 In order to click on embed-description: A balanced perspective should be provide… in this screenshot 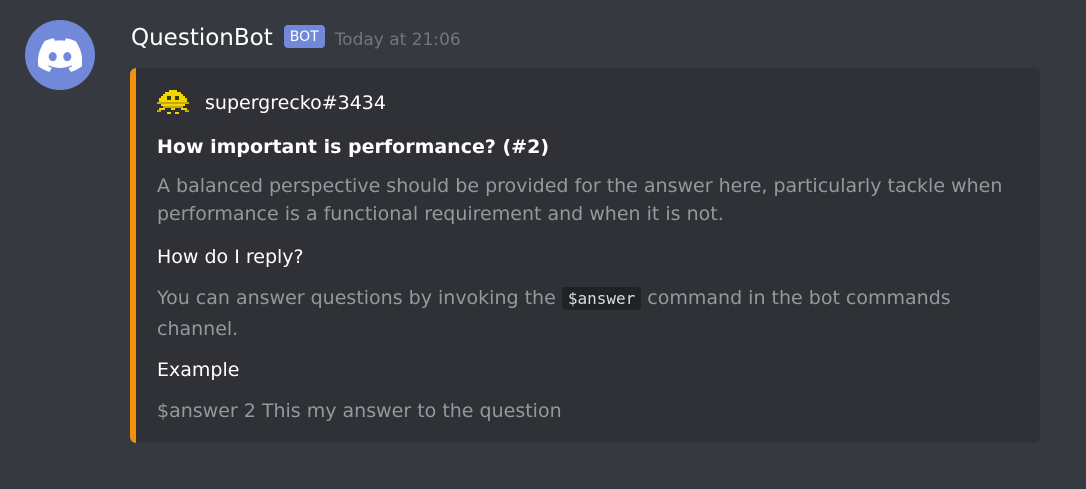, I will do `click(580, 200)`.